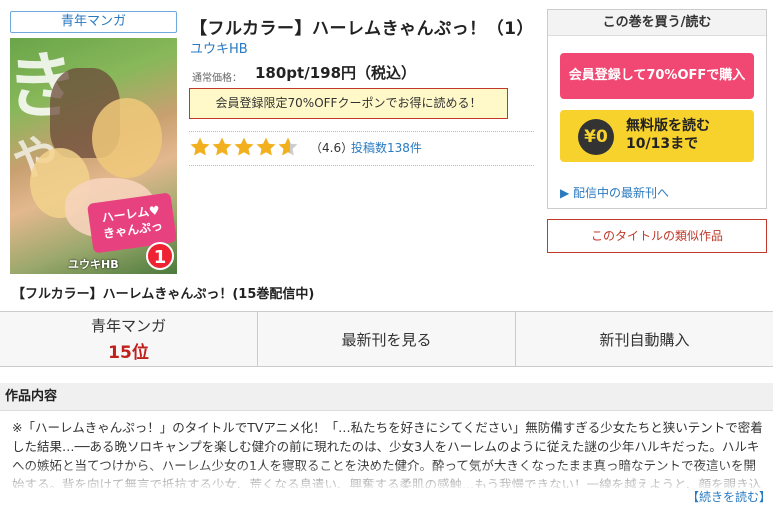  I want to click on book-title: 【フルカラー】ハーレムきゃんぷっ！（1）, so click(362, 29).